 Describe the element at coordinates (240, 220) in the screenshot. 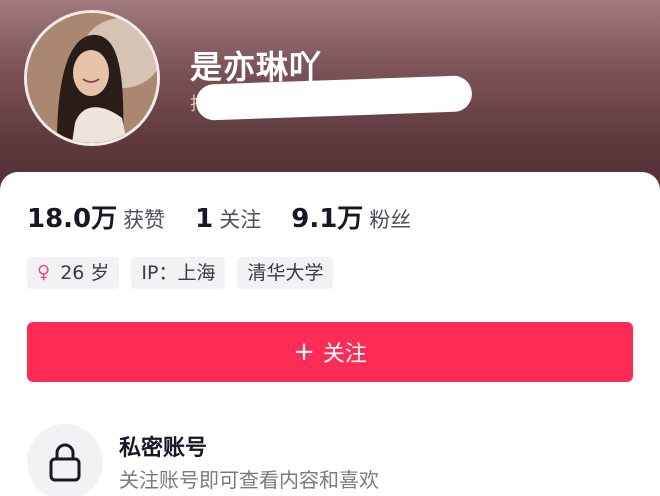

I see `stat-following-label: 关注` at that location.